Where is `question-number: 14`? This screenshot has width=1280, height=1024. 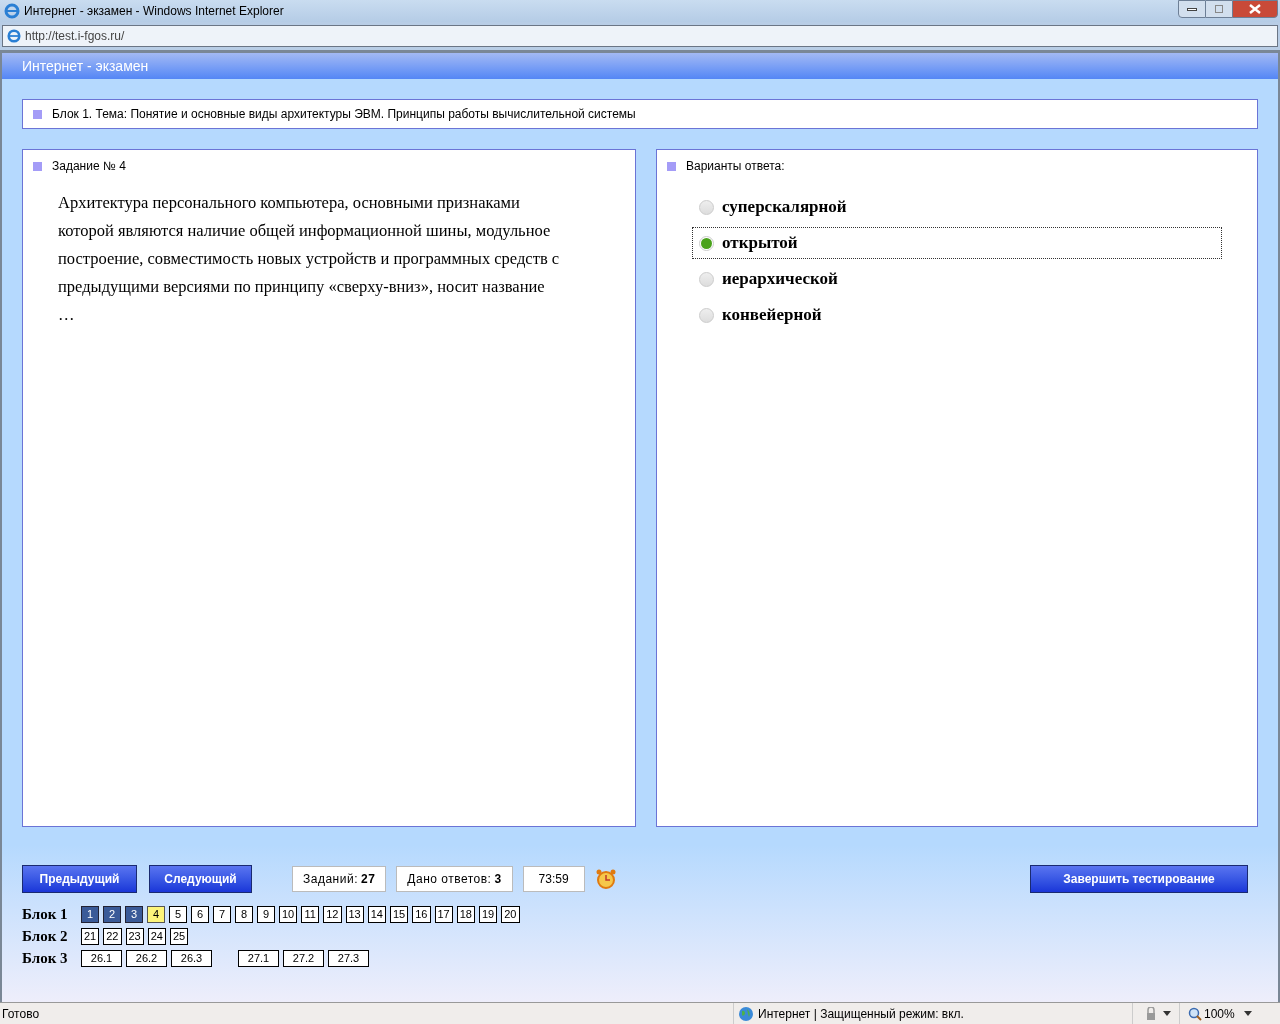
question-number: 14 is located at coordinates (376, 914).